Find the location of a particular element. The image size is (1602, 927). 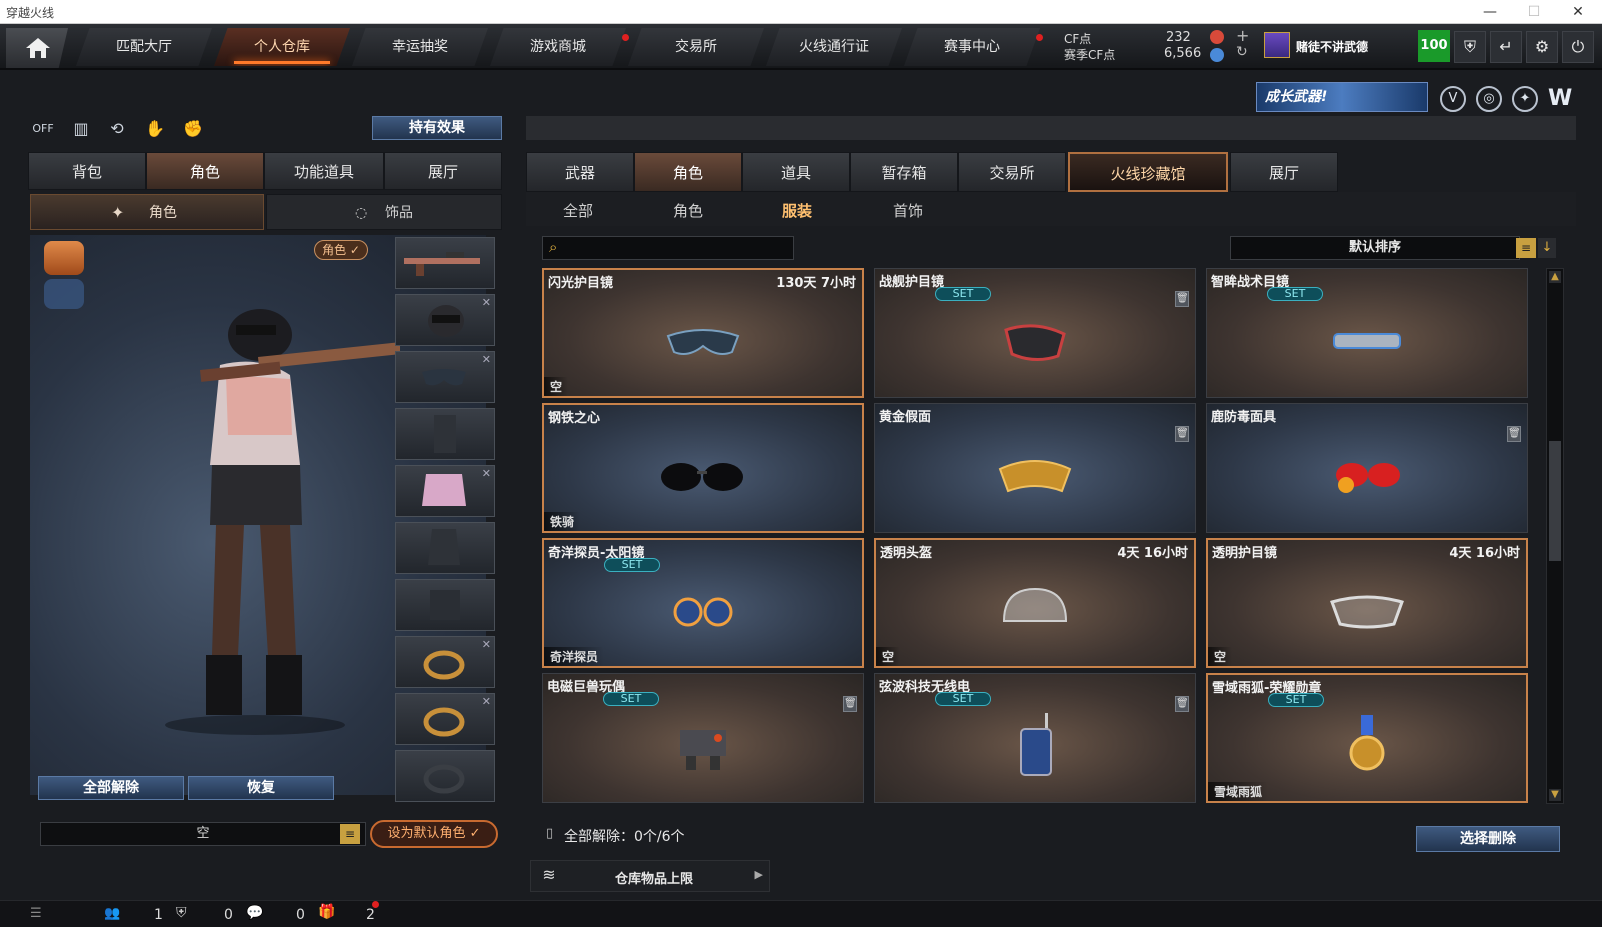

pose-icon: ✋ is located at coordinates (155, 129).